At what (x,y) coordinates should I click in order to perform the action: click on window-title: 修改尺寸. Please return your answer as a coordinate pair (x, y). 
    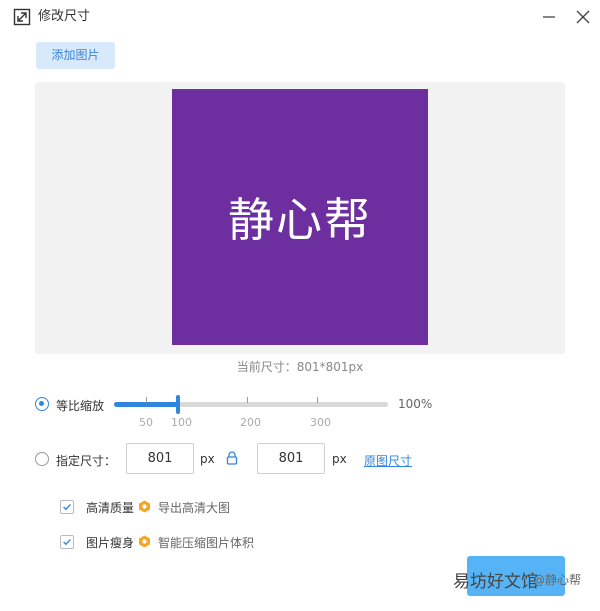
    Looking at the image, I should click on (64, 16).